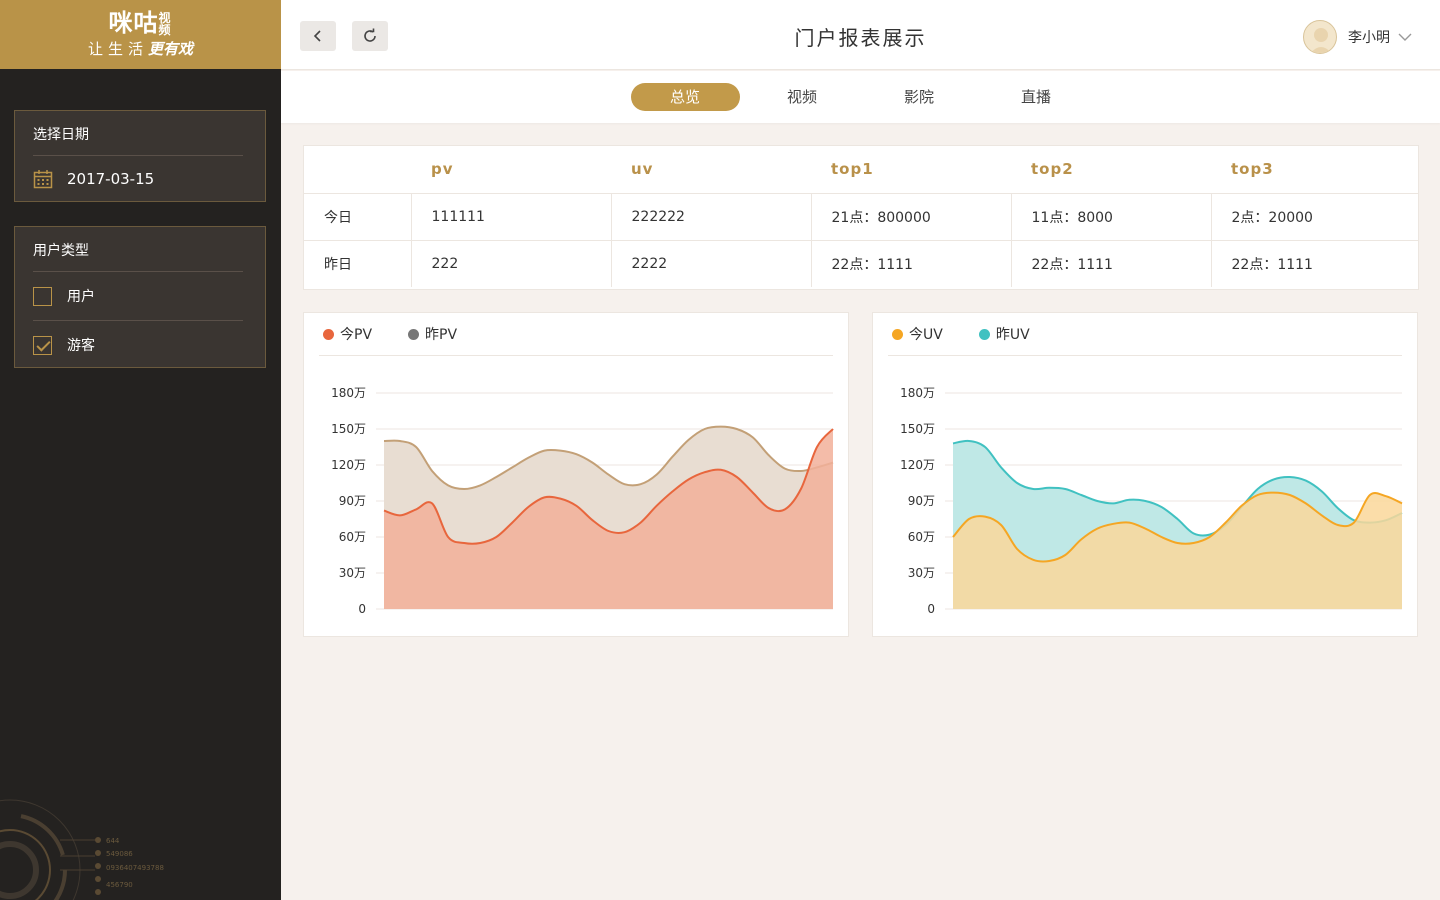  What do you see at coordinates (711, 170) in the screenshot?
I see `column-header: uv` at bounding box center [711, 170].